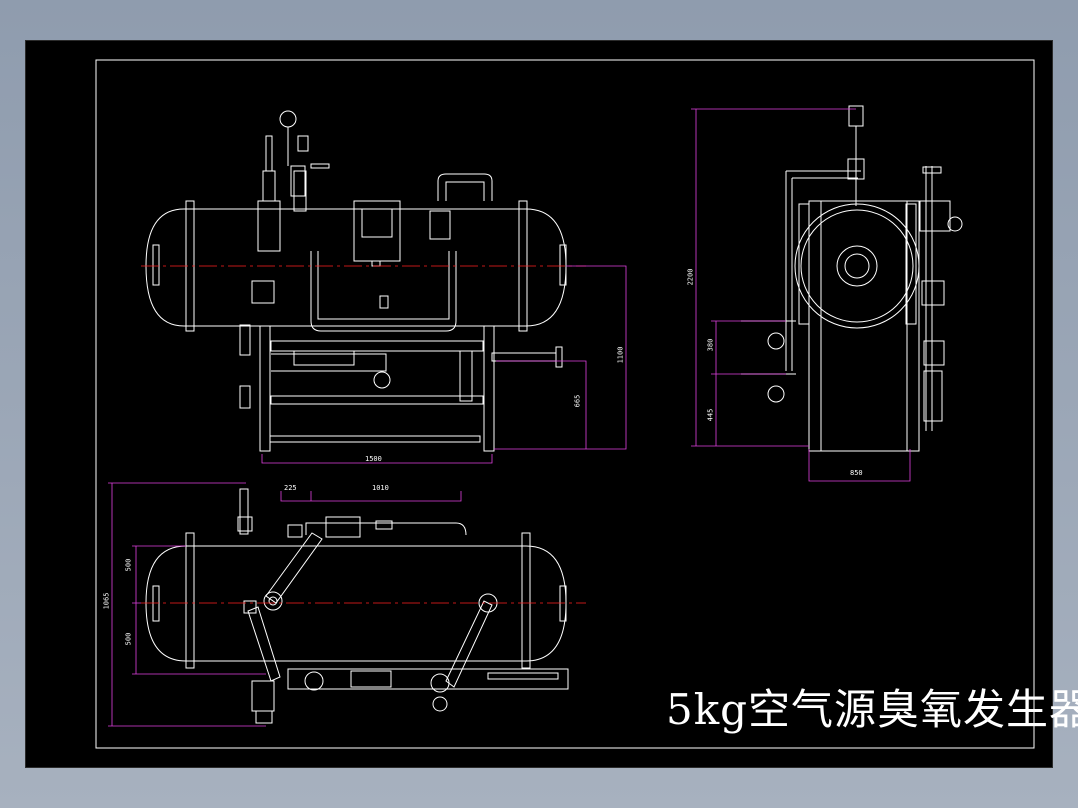 Image resolution: width=1078 pixels, height=808 pixels. Describe the element at coordinates (380, 488) in the screenshot. I see `dim-plan-length: 1010` at that location.